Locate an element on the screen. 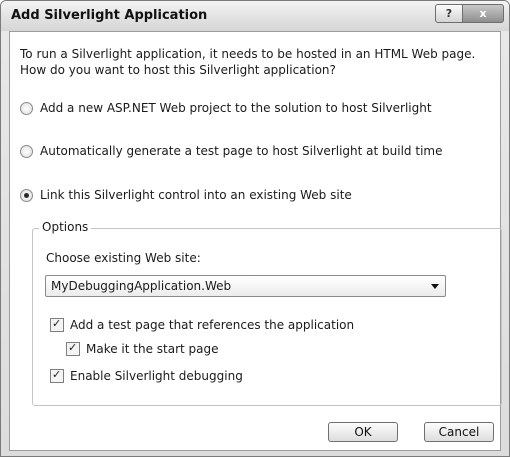 The width and height of the screenshot is (510, 457). close-button: x is located at coordinates (483, 13).